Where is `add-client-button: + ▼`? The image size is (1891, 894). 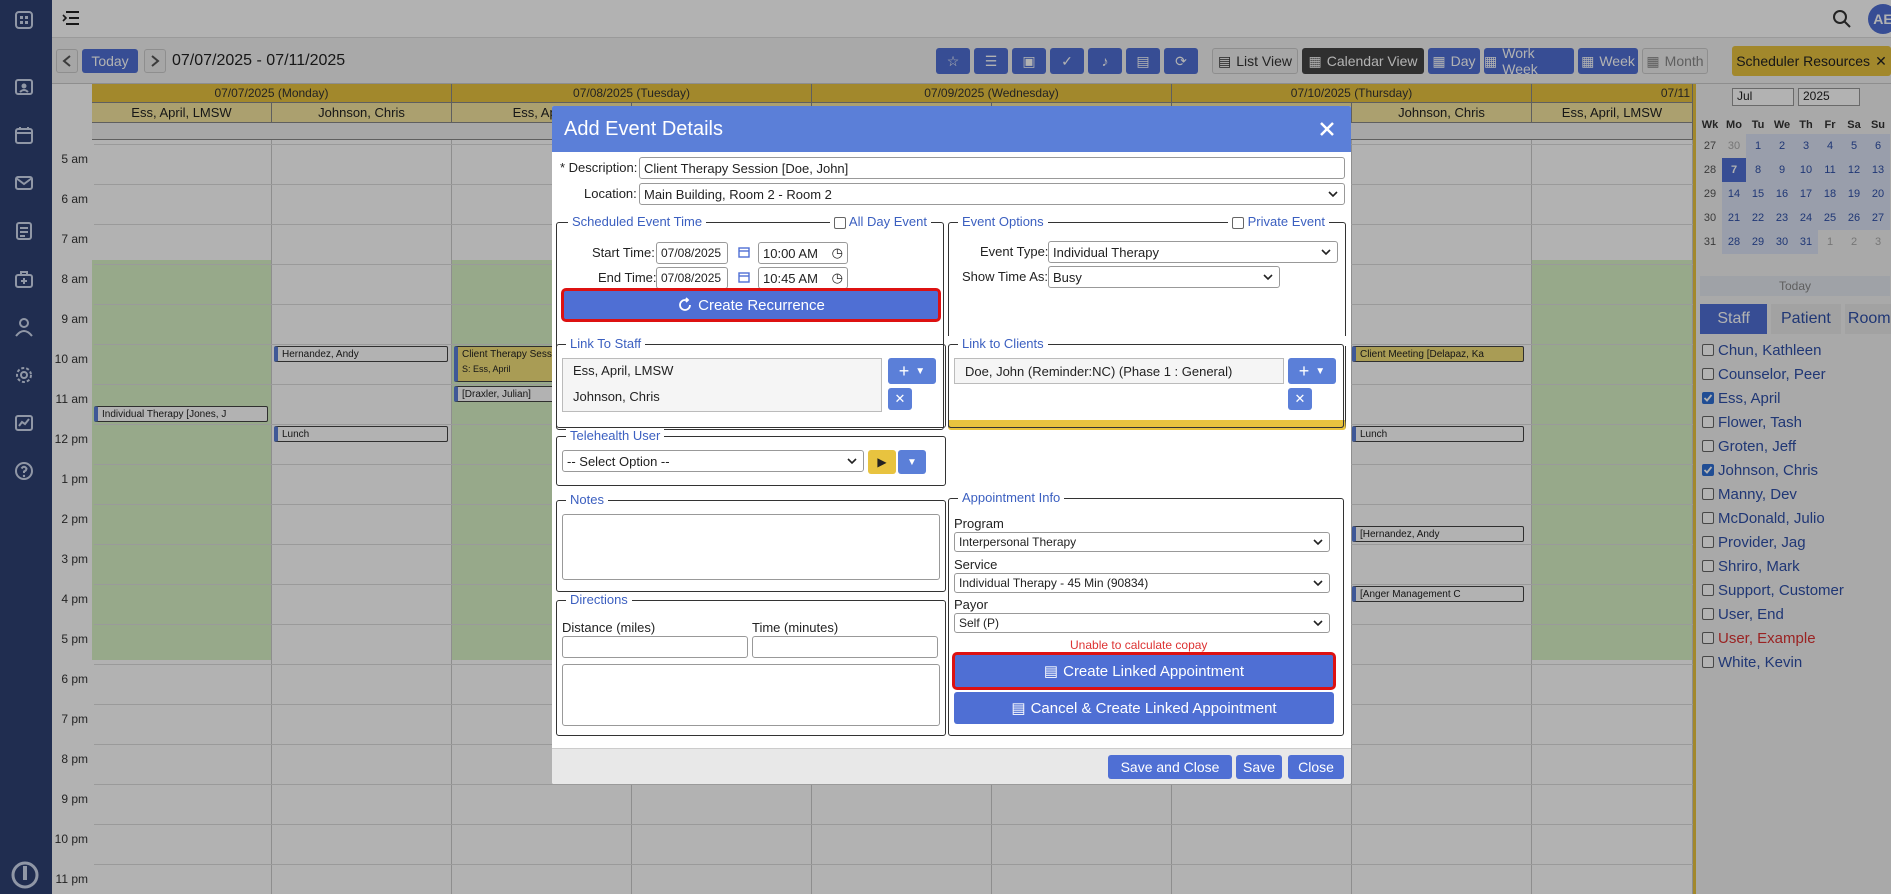 add-client-button: + ▼ is located at coordinates (1312, 371).